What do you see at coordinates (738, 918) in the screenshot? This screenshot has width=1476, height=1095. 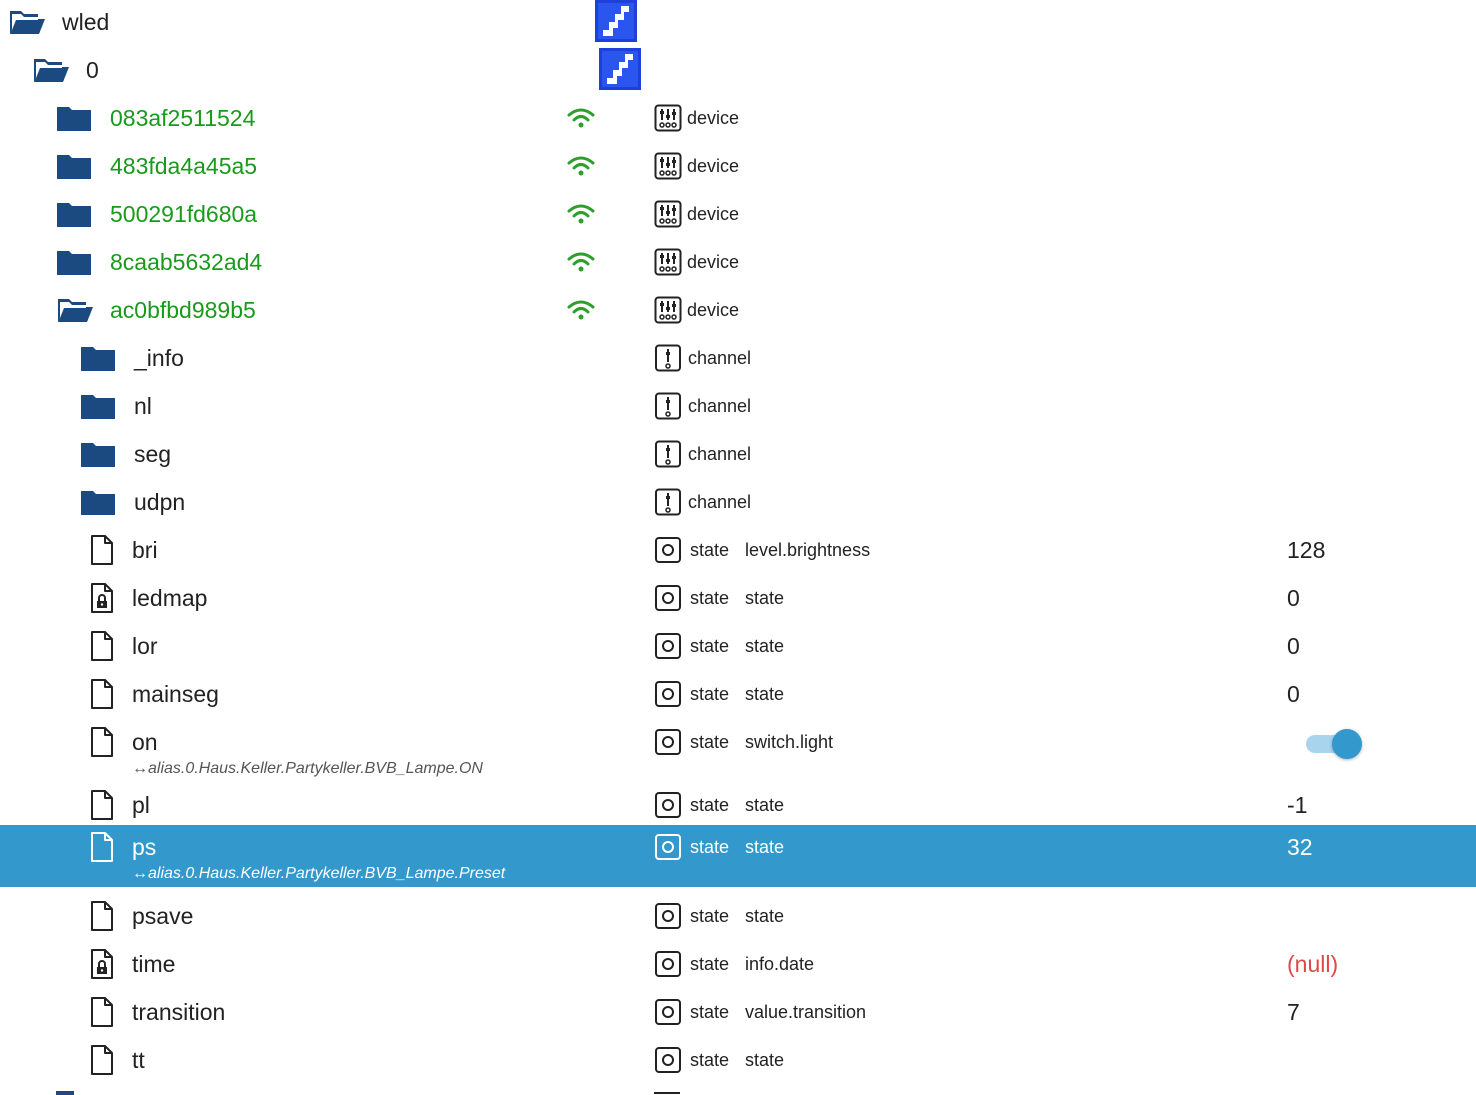 I see `tree-row-state: psave state state` at bounding box center [738, 918].